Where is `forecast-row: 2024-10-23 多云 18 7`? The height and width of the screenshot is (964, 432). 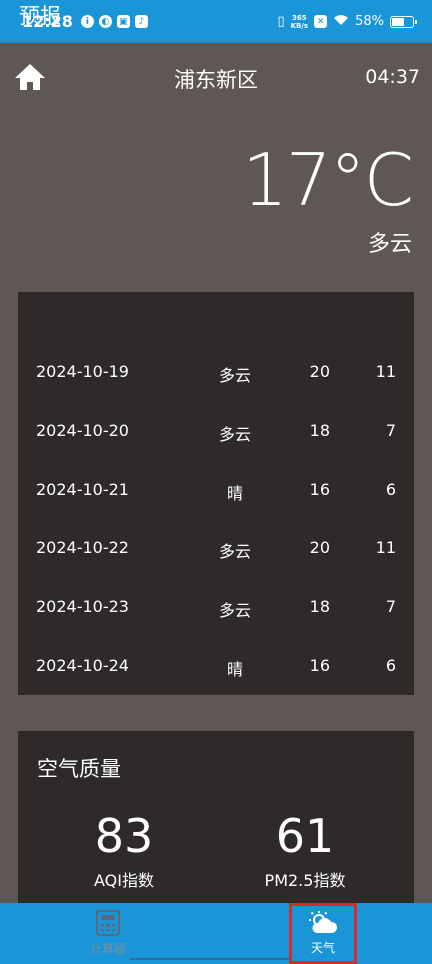 forecast-row: 2024-10-23 多云 18 7 is located at coordinates (216, 609).